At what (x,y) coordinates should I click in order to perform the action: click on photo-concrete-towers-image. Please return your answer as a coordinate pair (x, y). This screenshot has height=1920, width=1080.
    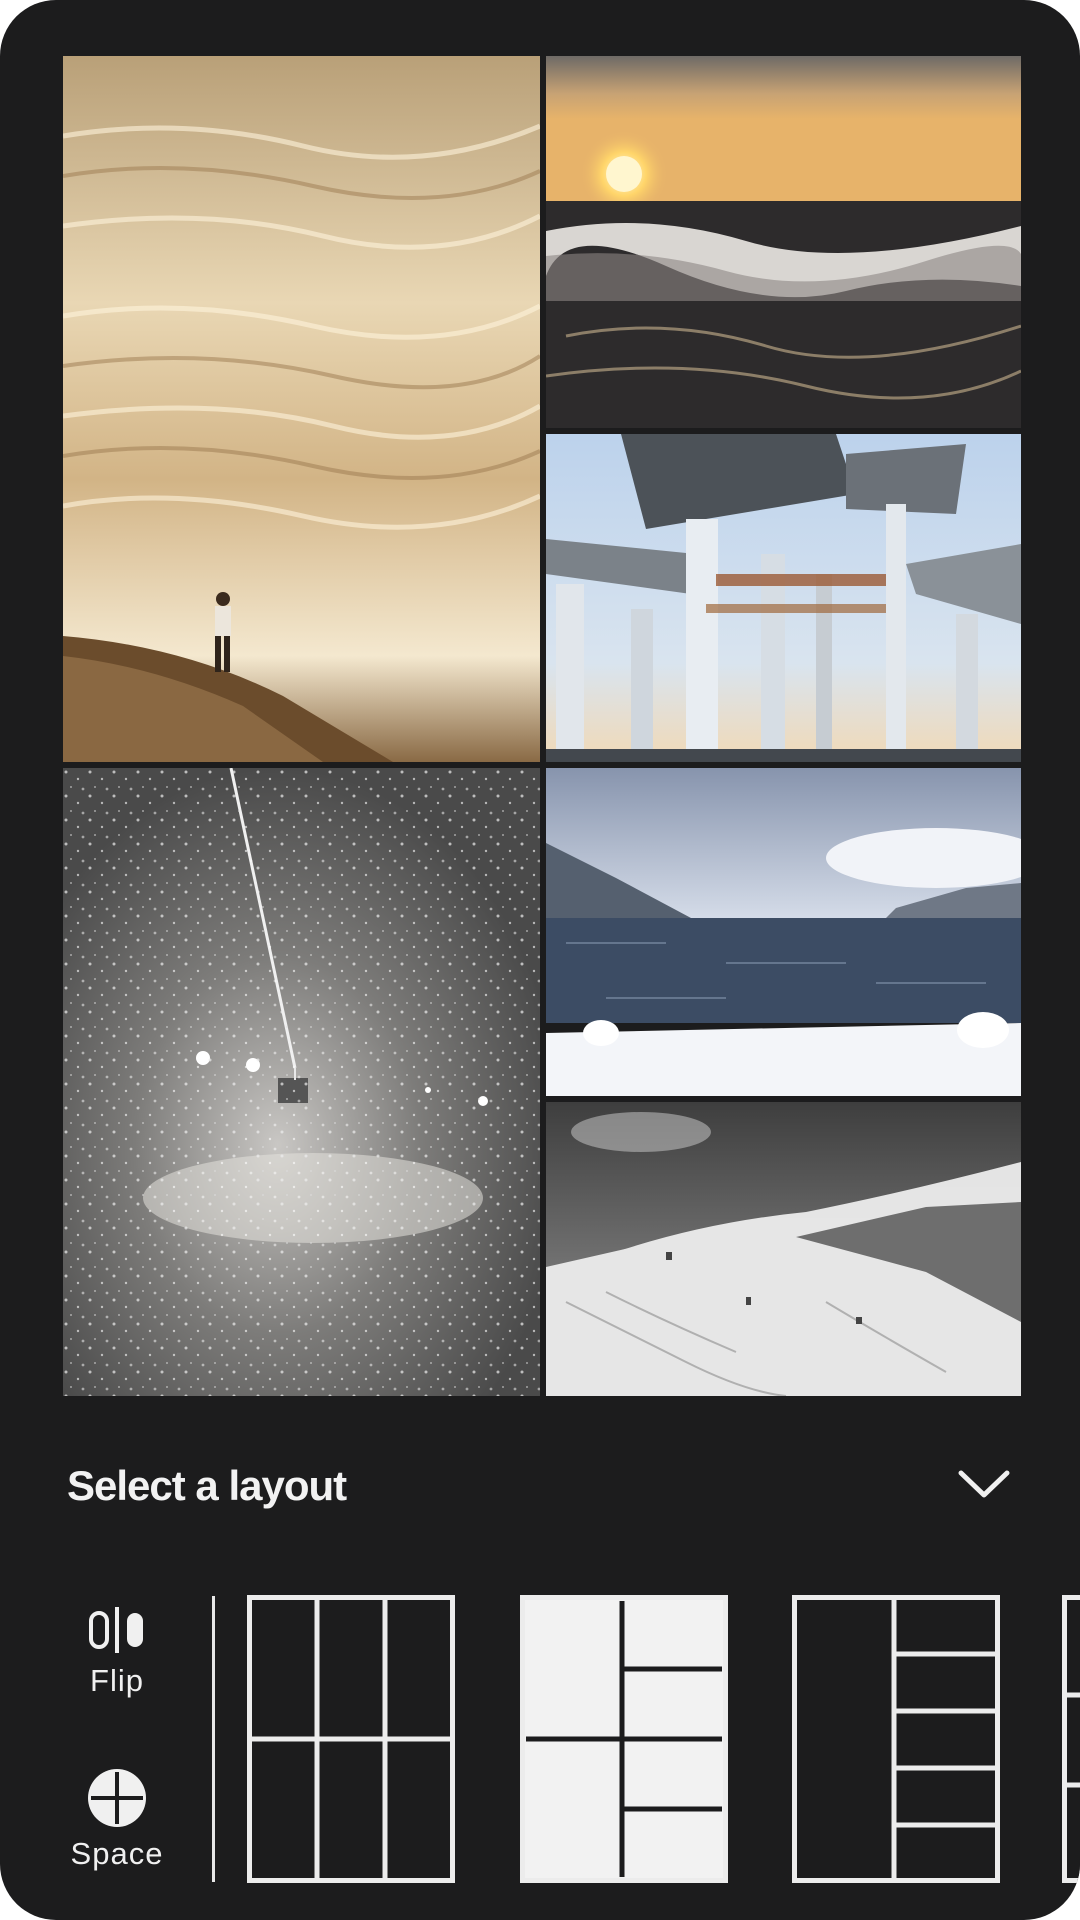
    Looking at the image, I should click on (783, 598).